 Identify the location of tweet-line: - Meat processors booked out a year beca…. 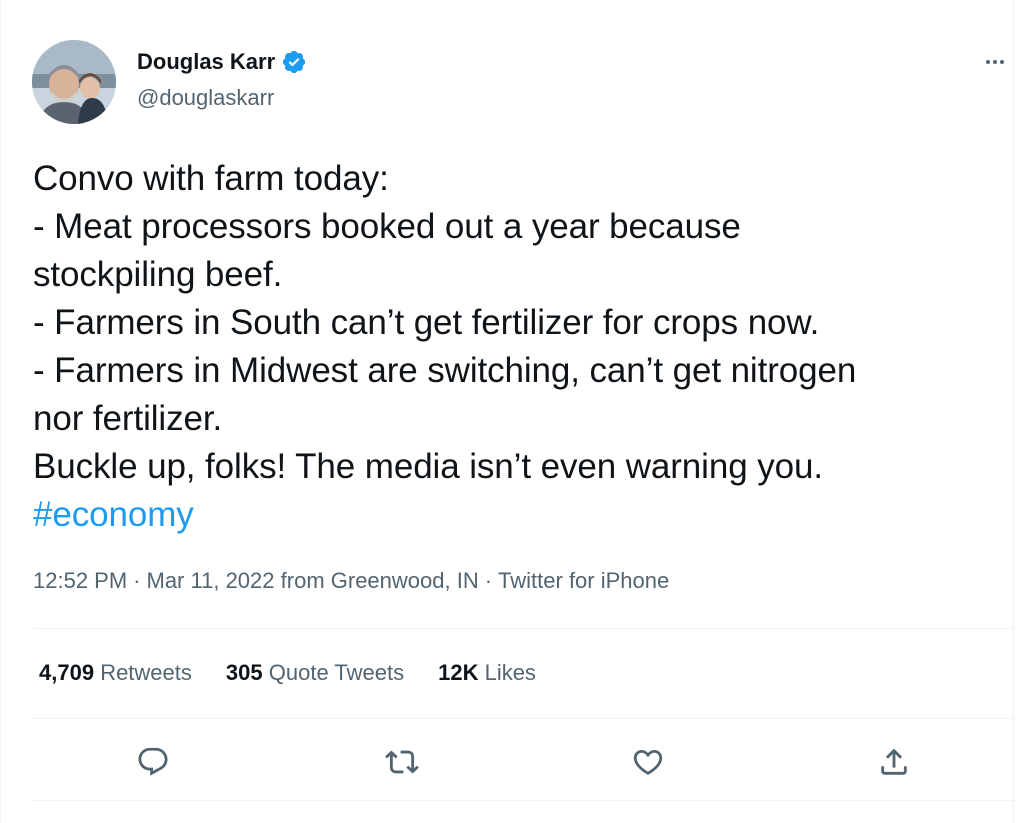
(387, 226).